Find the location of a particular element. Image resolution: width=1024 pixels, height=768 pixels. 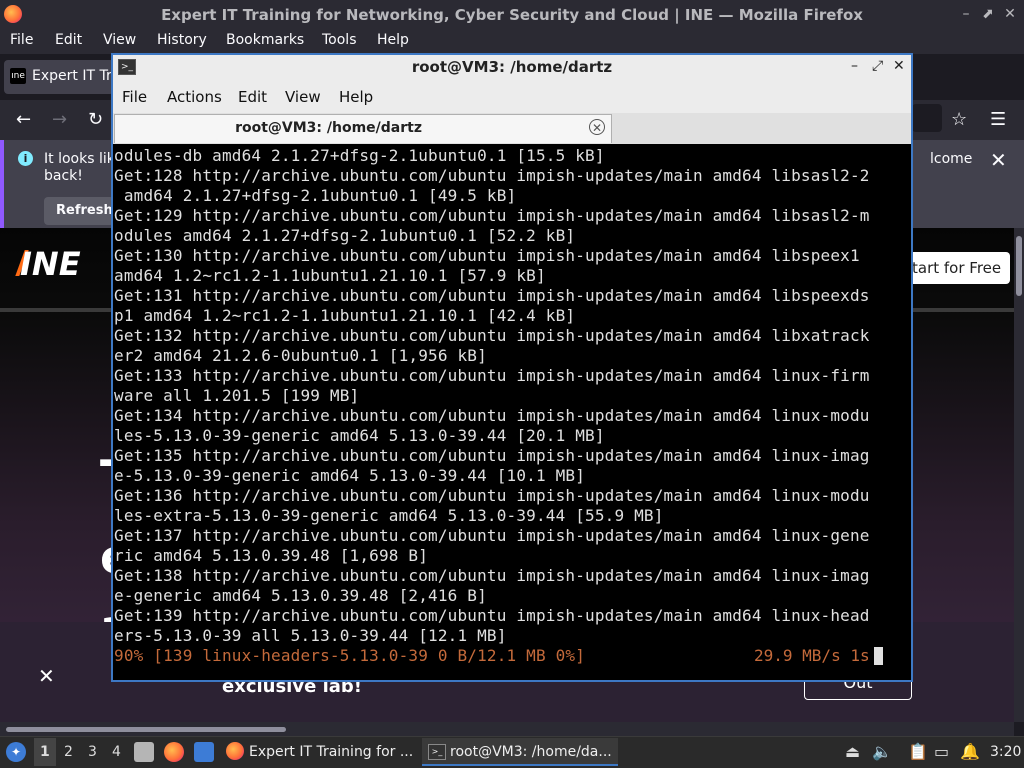

terminal-menu-help: Help is located at coordinates (356, 97).